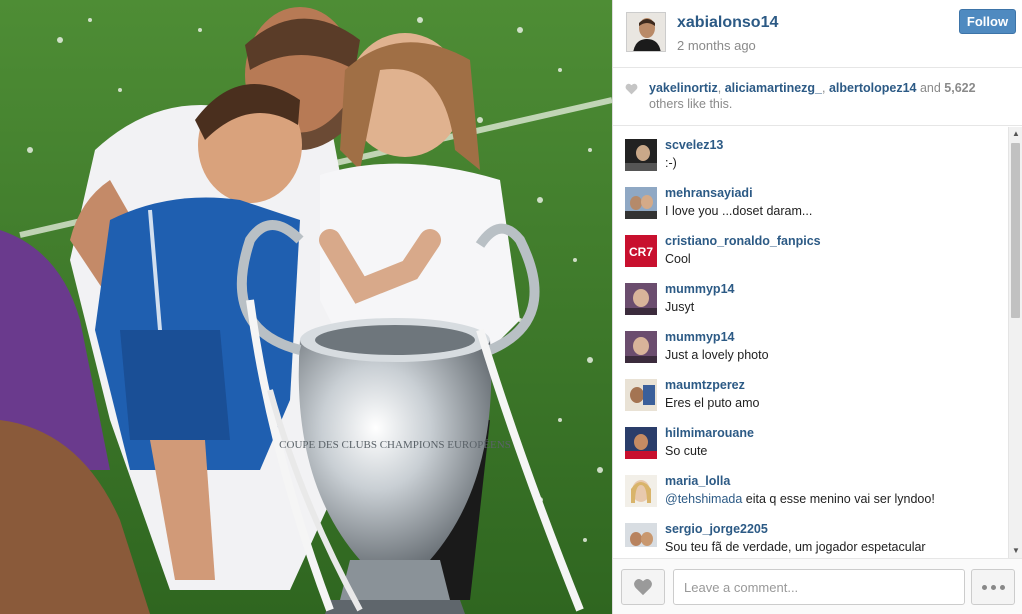 The image size is (1022, 614). I want to click on likes-suffix: others like this., so click(691, 104).